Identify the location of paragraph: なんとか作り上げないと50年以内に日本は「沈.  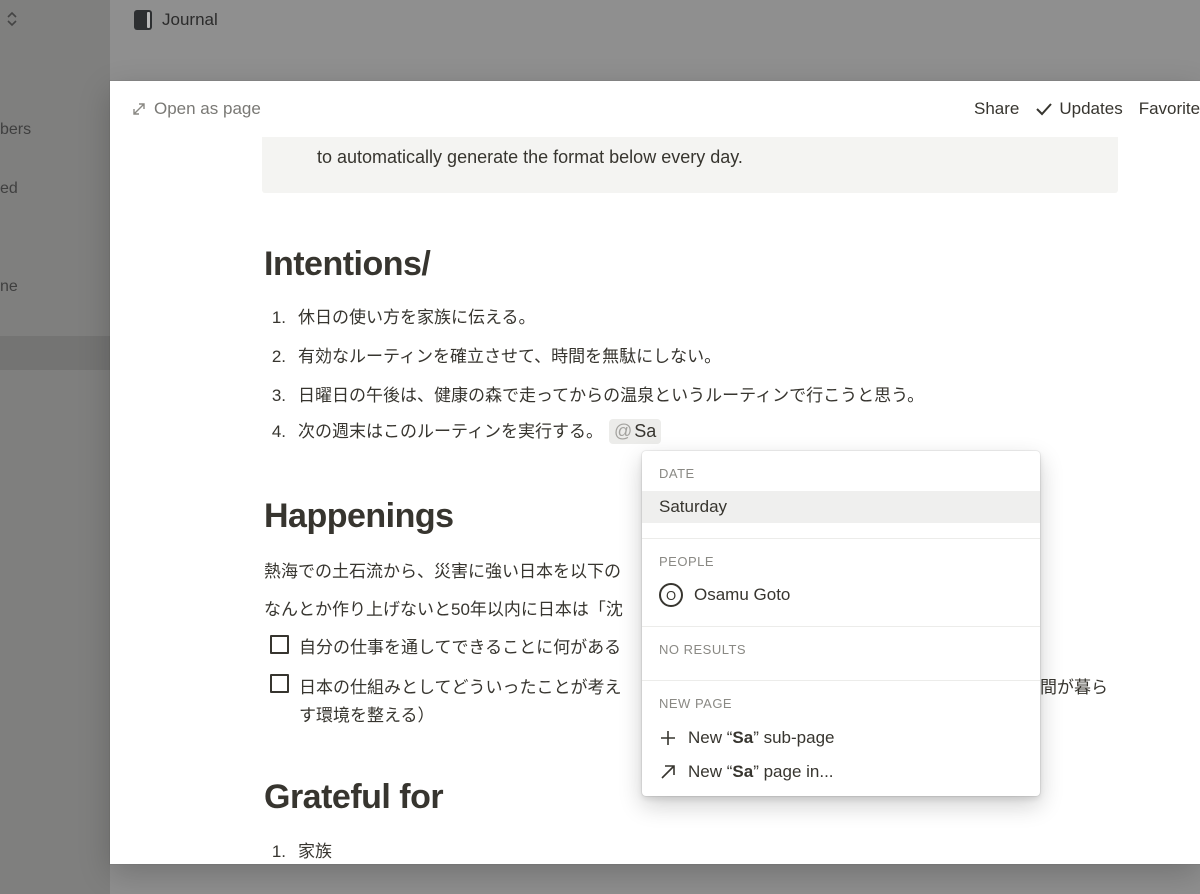
(443, 607).